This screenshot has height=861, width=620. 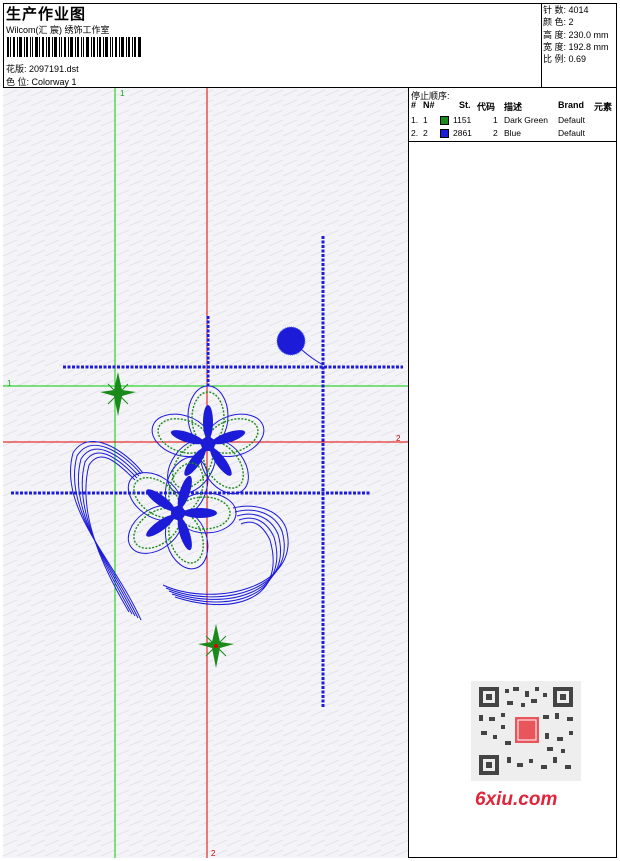 I want to click on stat-scale: 比 例: 0.69, so click(x=565, y=59).